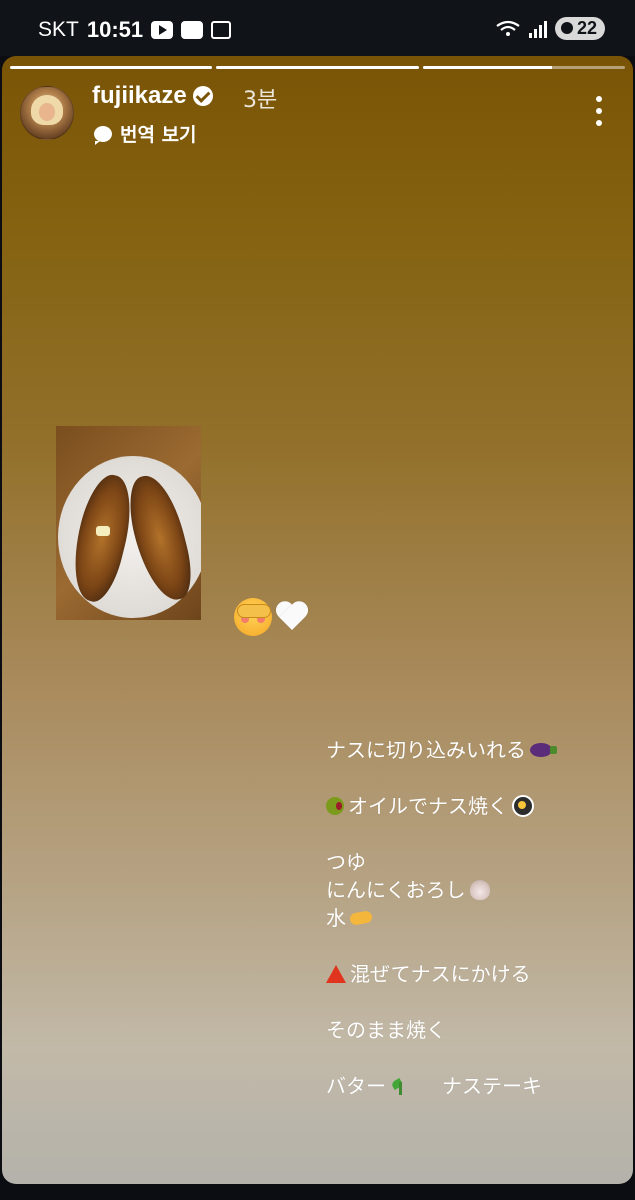 The height and width of the screenshot is (1200, 635). I want to click on emoji-stickers, so click(272, 617).